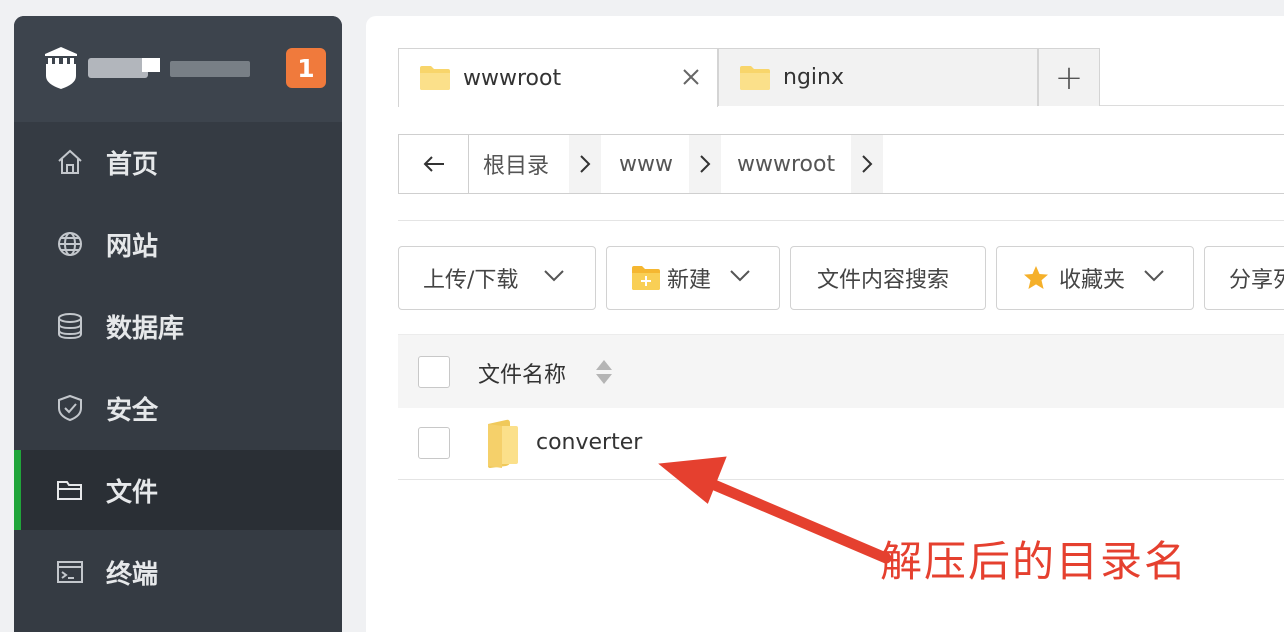 The width and height of the screenshot is (1284, 632). What do you see at coordinates (471, 280) in the screenshot?
I see `button-label: 上传/下载` at bounding box center [471, 280].